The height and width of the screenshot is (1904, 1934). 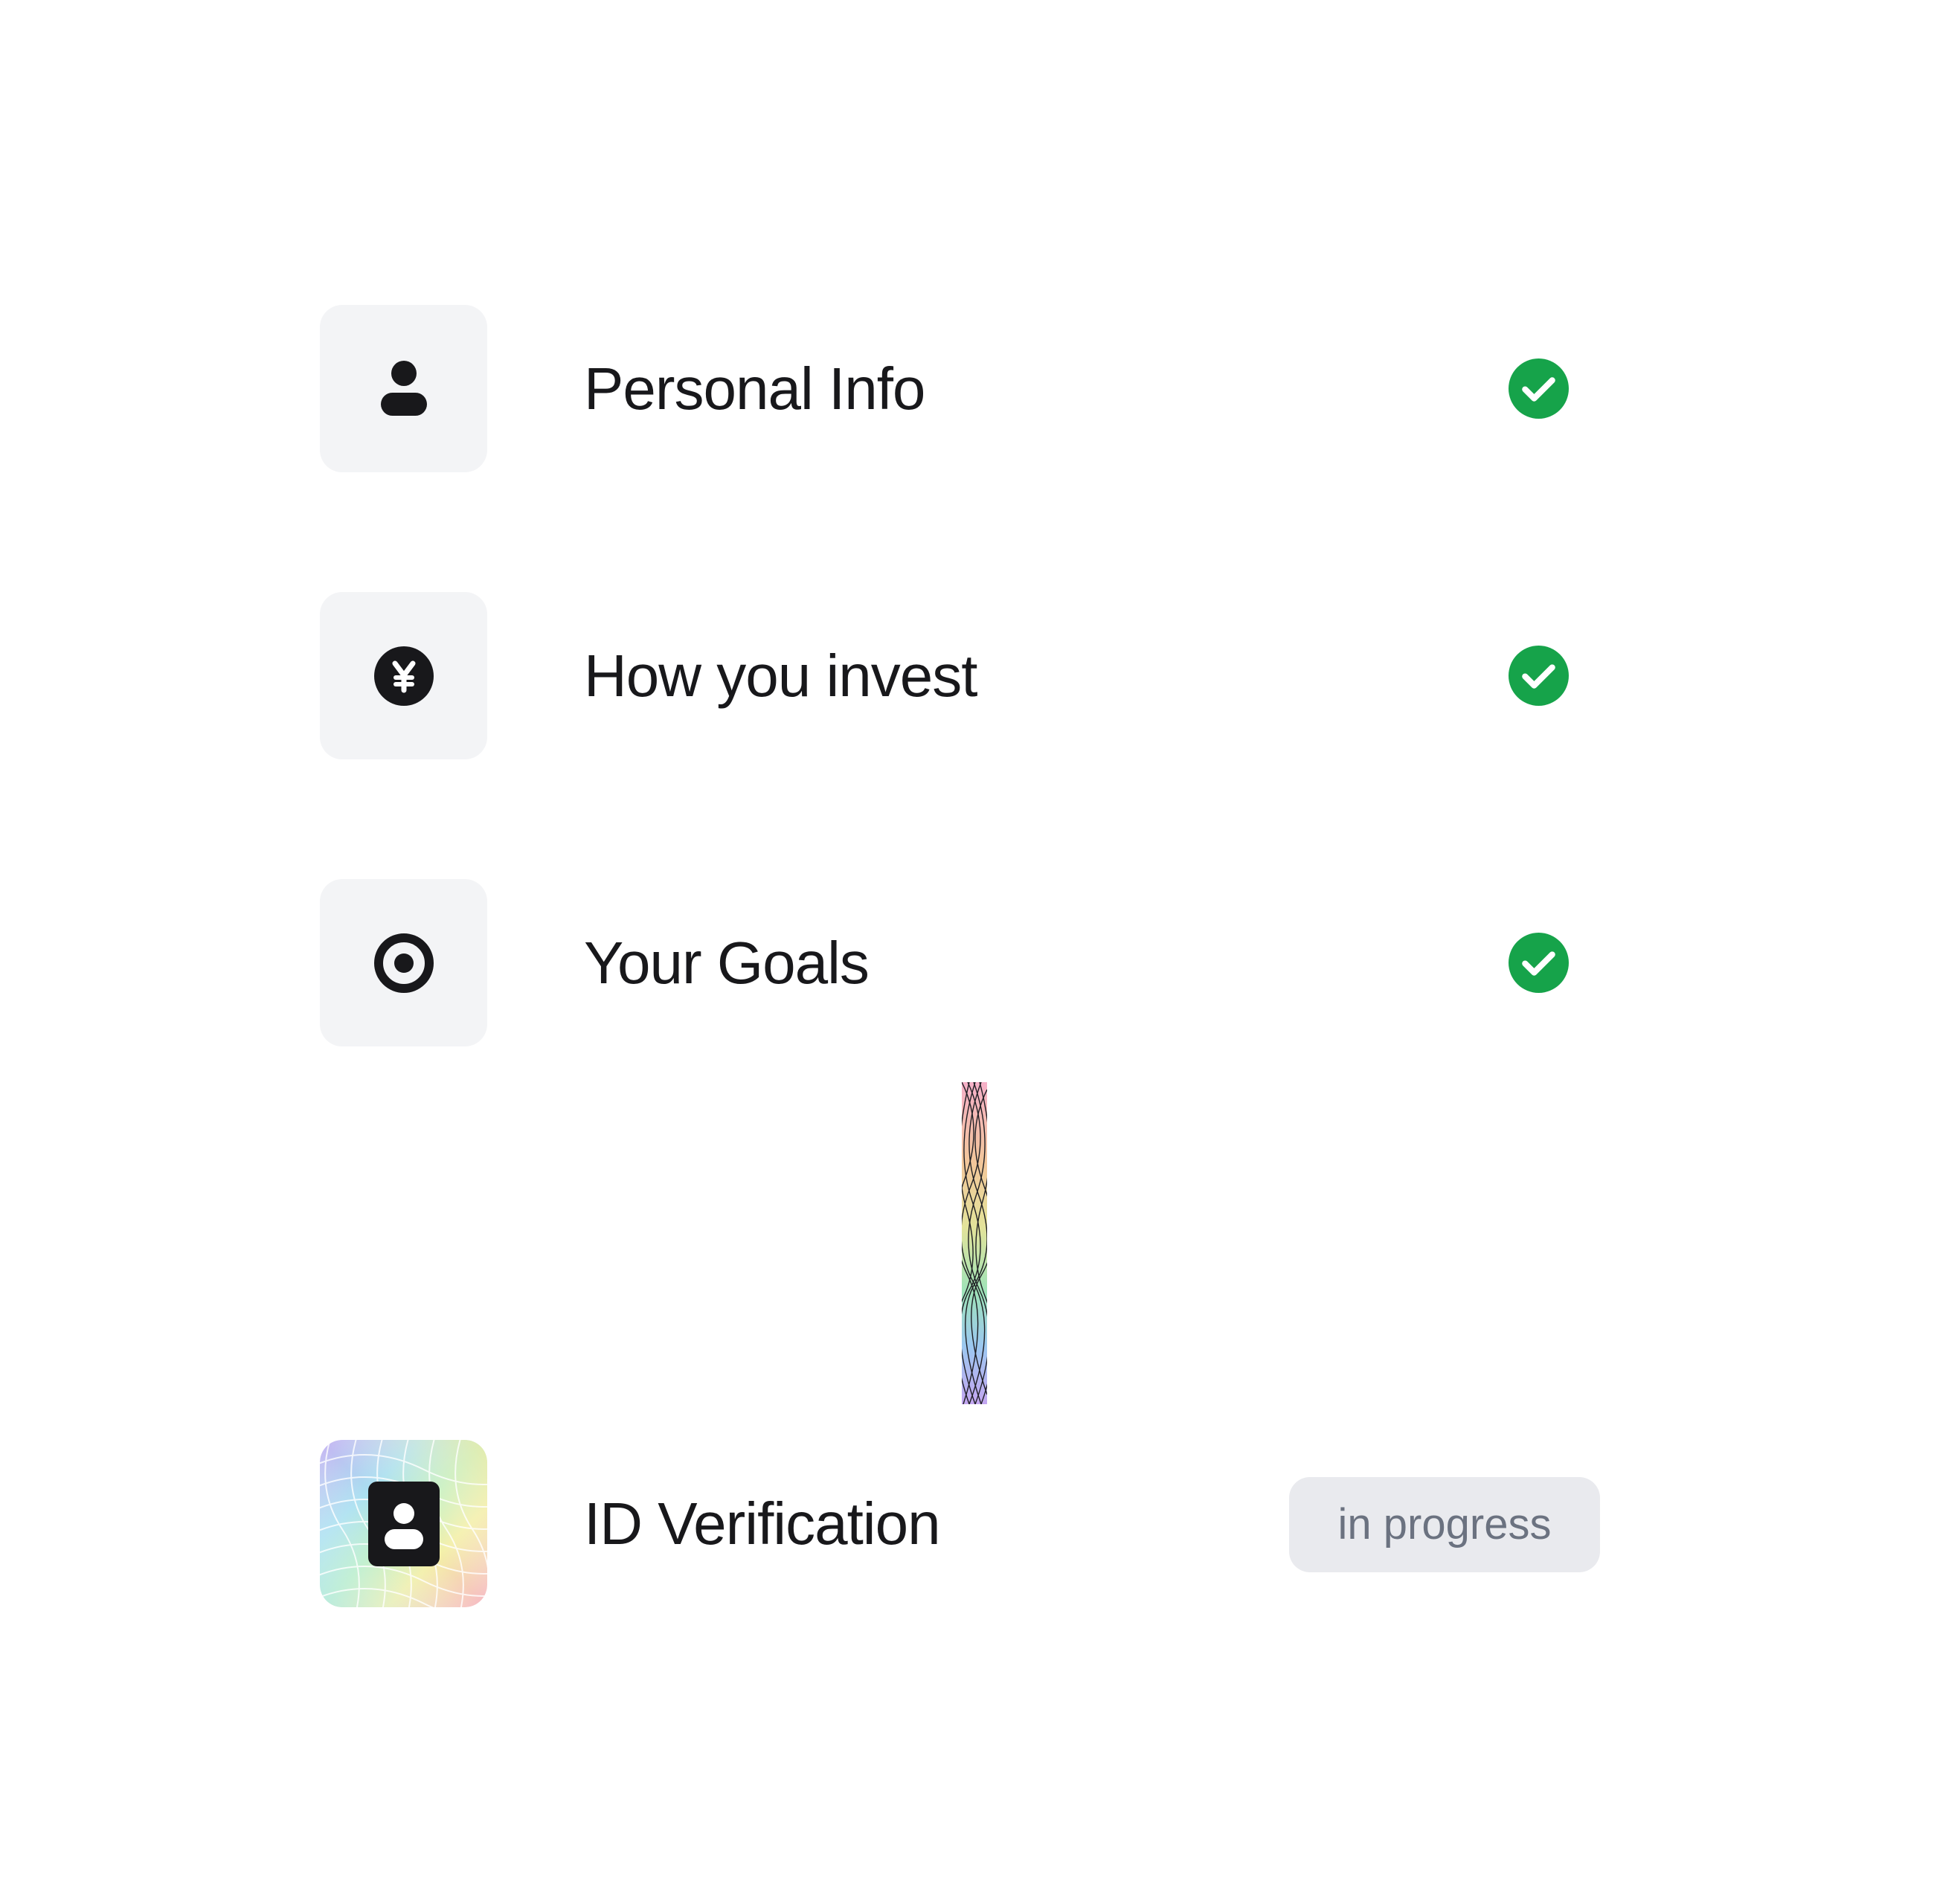 I want to click on person-icon, so click(x=403, y=388).